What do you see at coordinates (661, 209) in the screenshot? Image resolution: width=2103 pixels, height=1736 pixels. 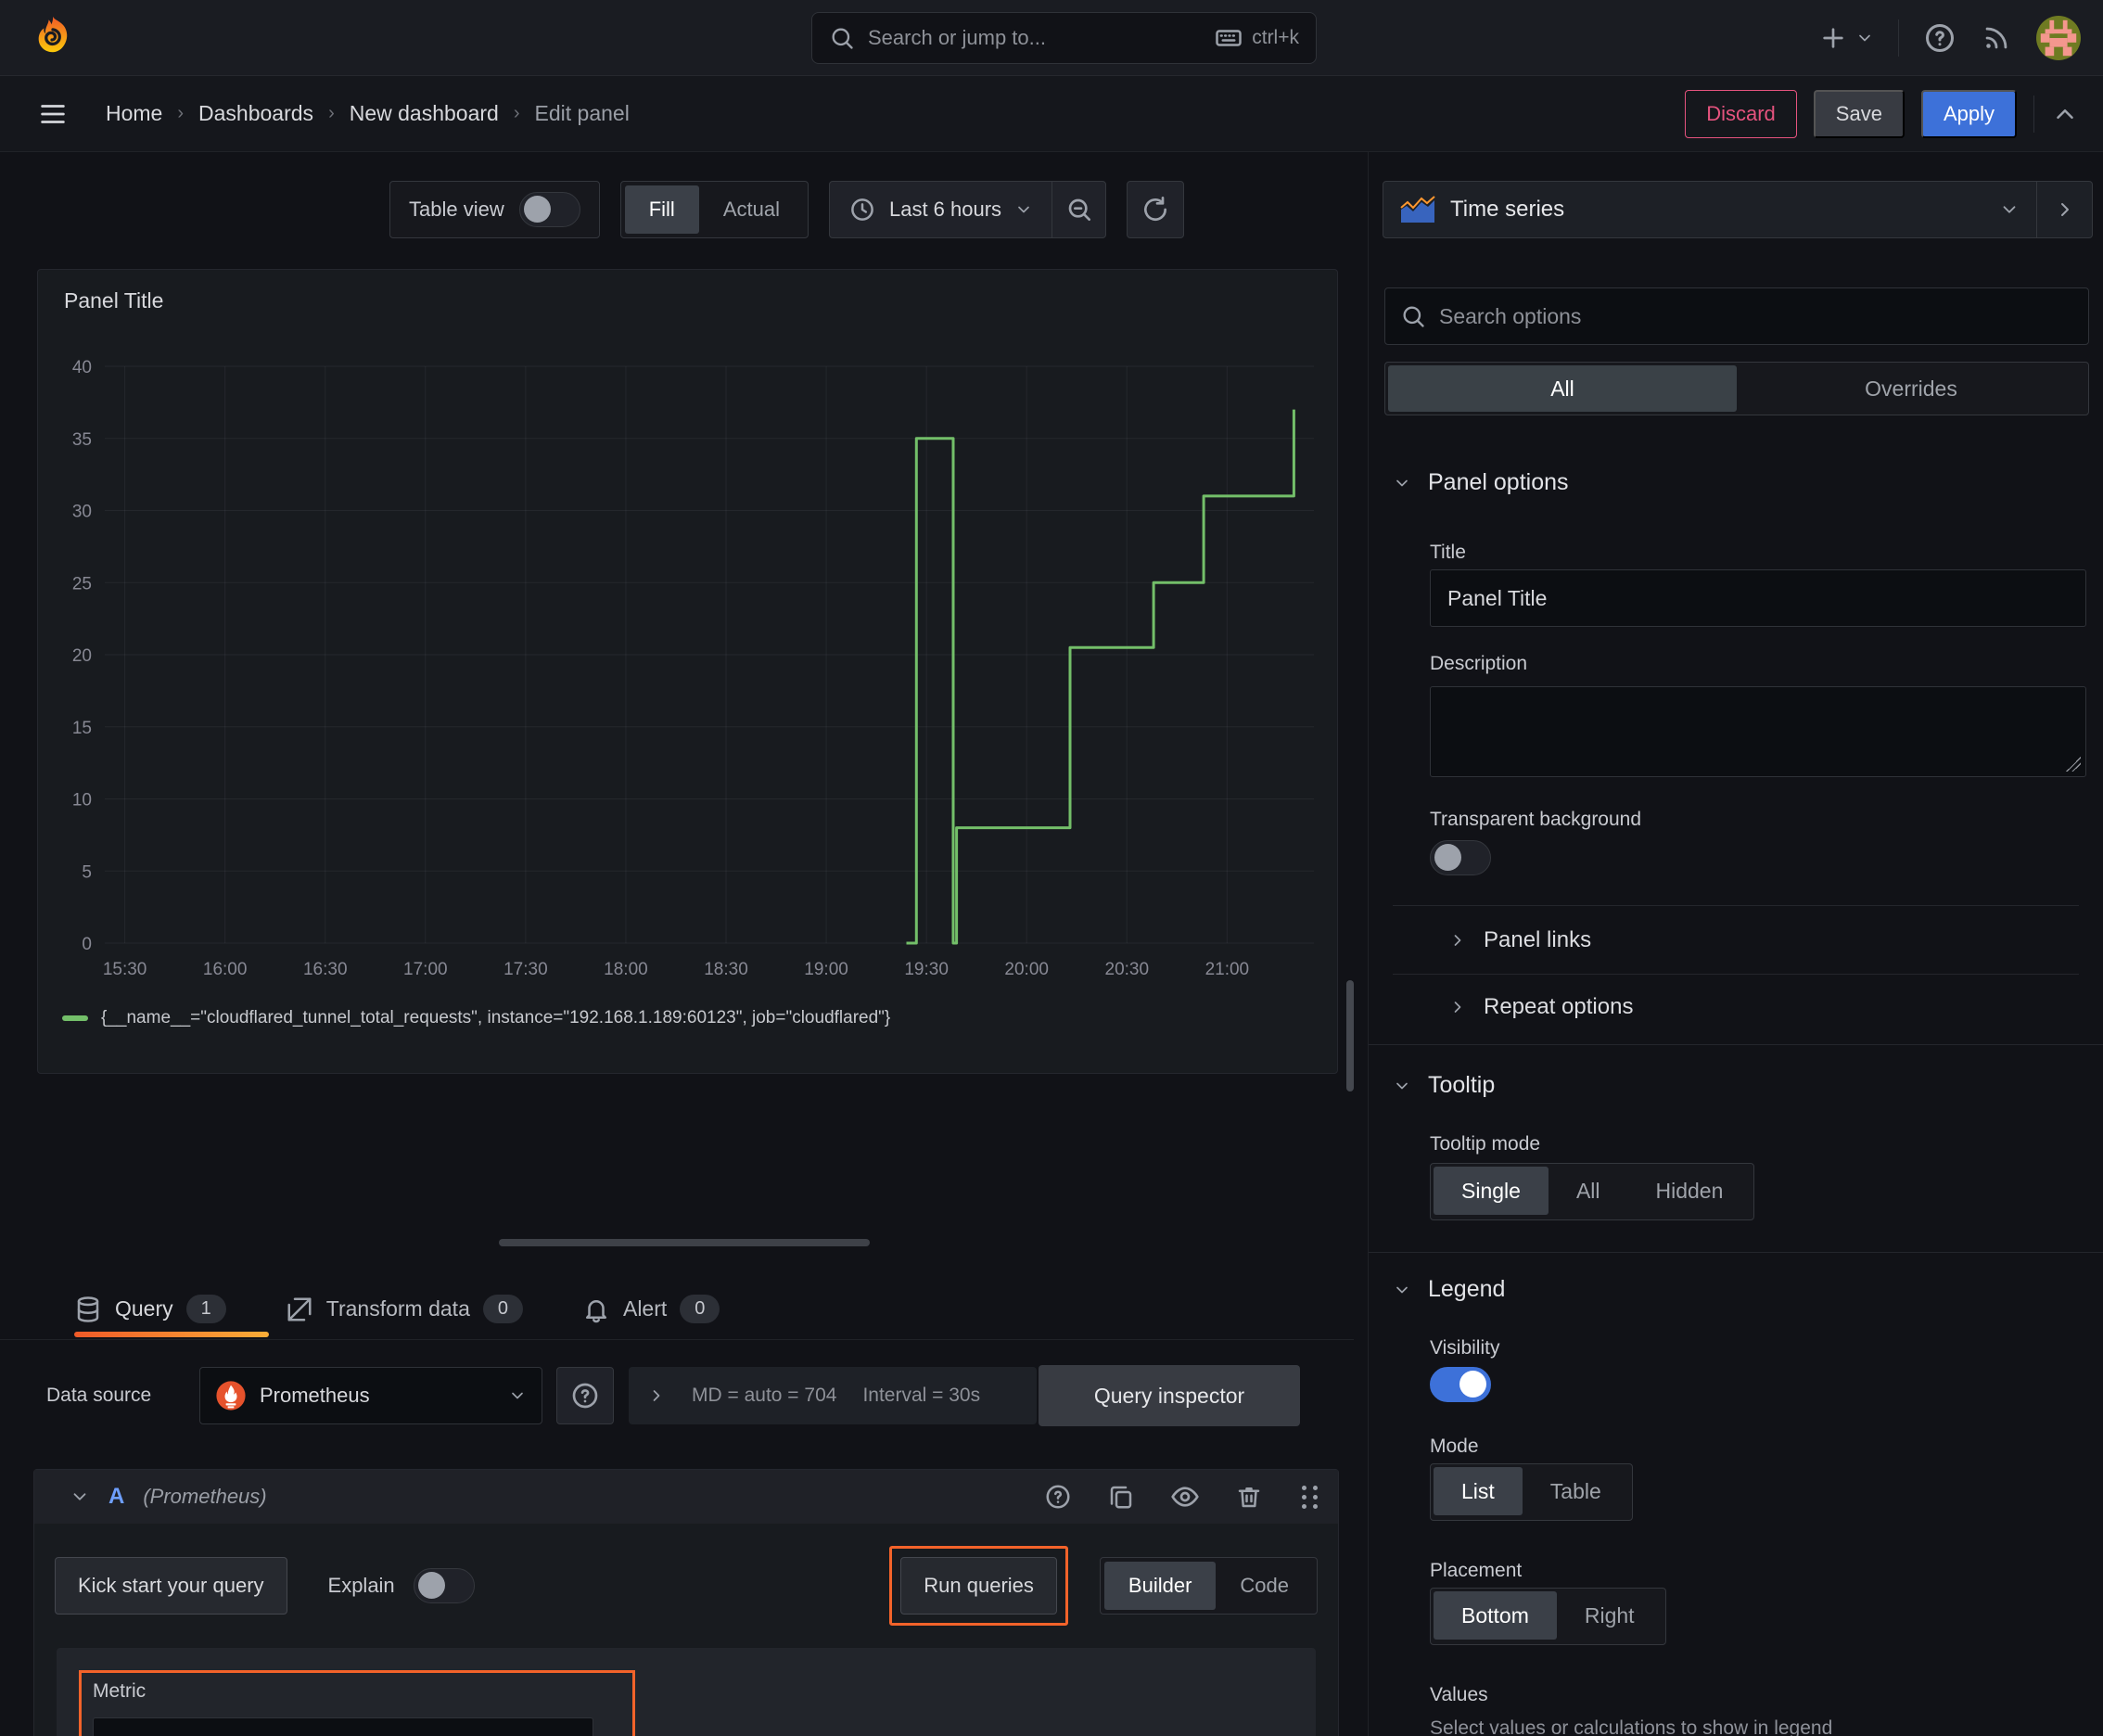 I see `fill-option: Fill` at bounding box center [661, 209].